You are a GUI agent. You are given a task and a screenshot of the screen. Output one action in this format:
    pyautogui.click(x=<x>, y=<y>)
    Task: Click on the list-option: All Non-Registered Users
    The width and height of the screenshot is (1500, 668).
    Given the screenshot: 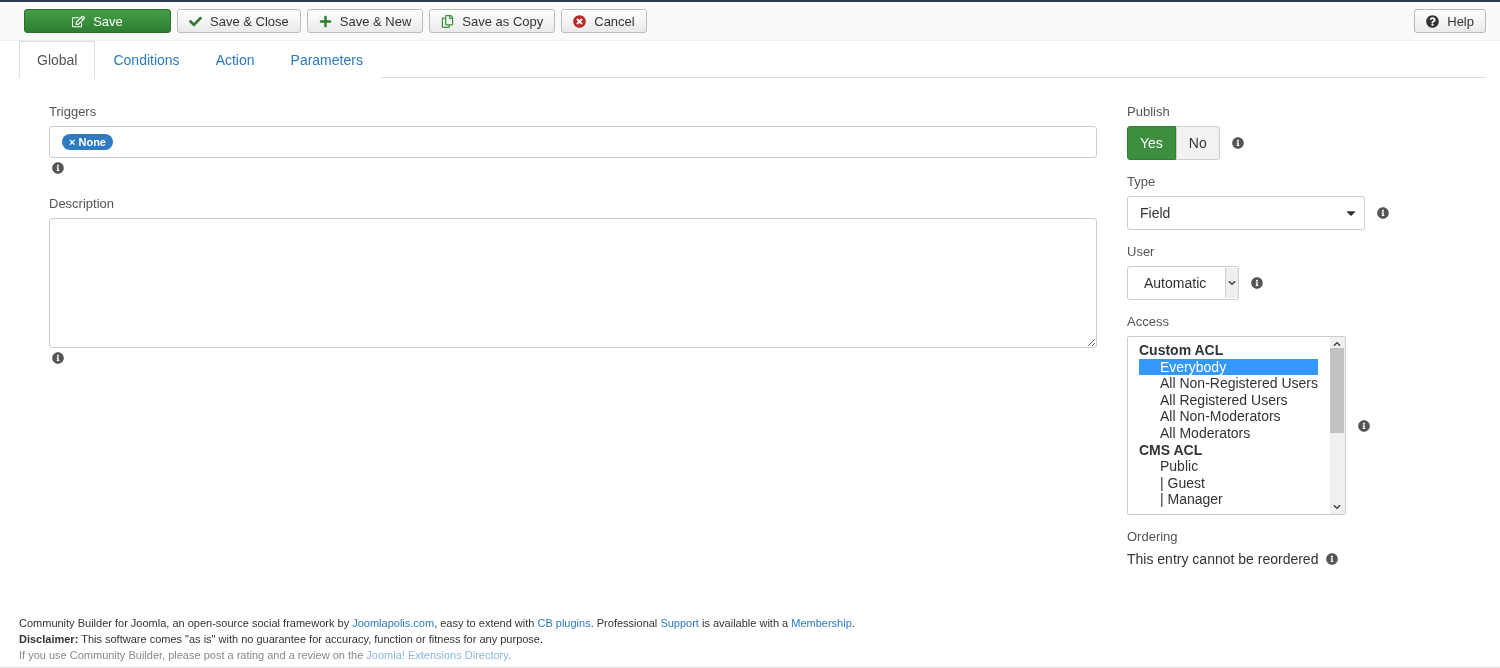 What is the action you would take?
    pyautogui.click(x=1228, y=383)
    